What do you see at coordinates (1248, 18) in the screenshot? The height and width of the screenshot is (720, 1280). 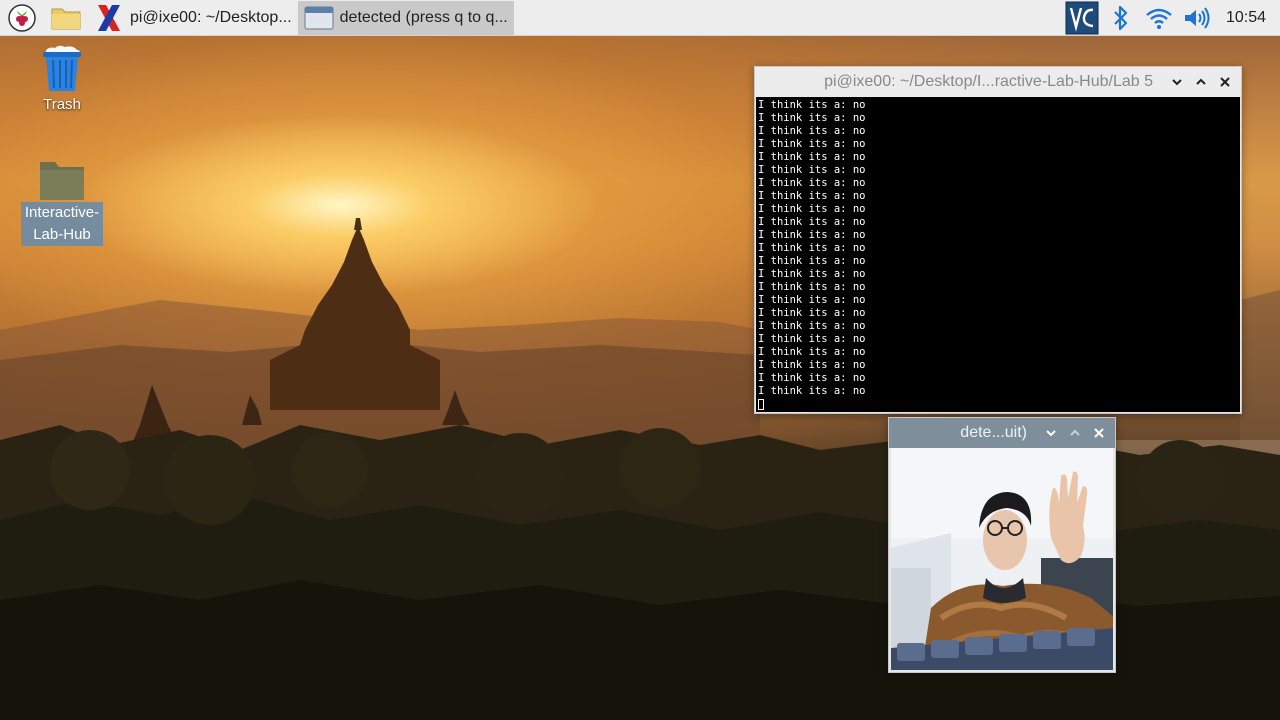 I see `clock: 10:54` at bounding box center [1248, 18].